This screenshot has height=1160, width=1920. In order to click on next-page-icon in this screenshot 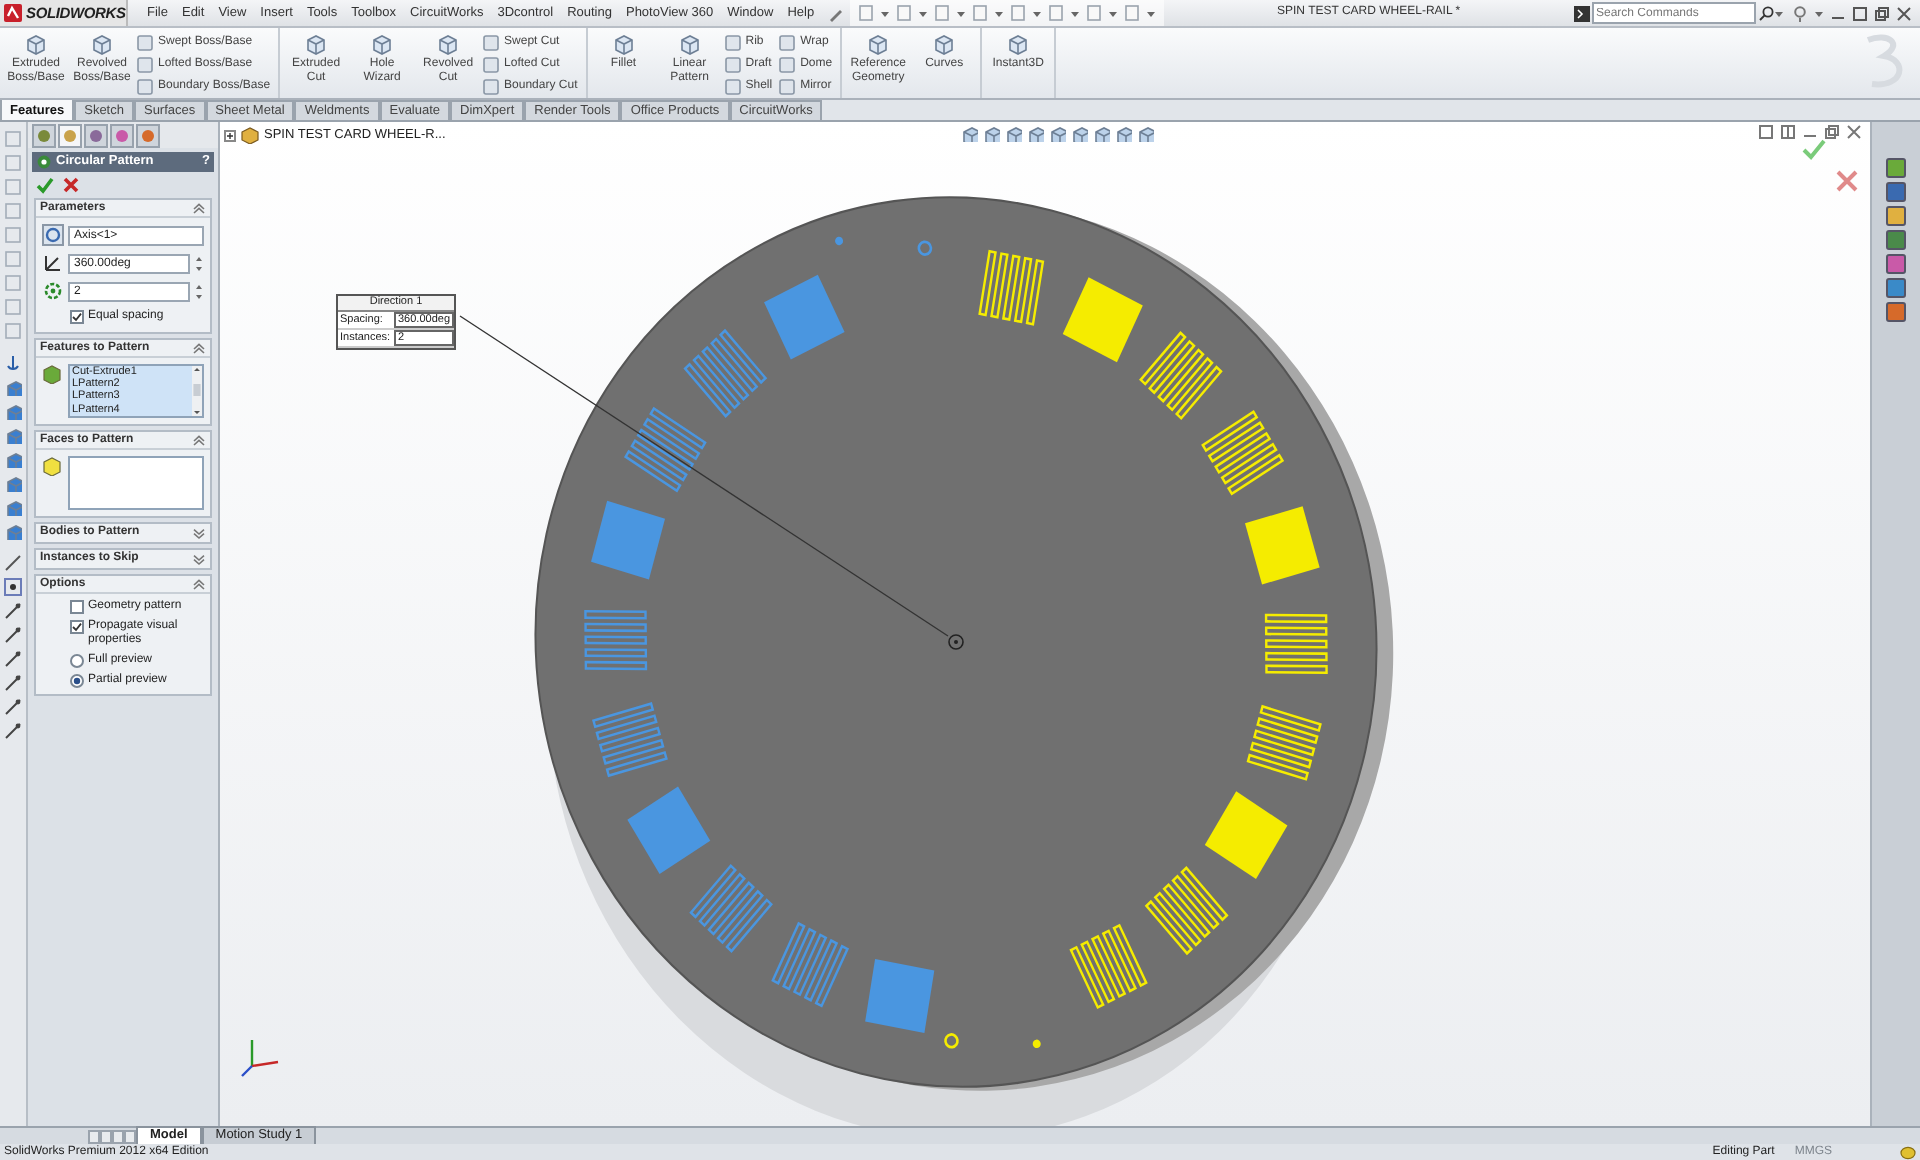, I will do `click(118, 1136)`.